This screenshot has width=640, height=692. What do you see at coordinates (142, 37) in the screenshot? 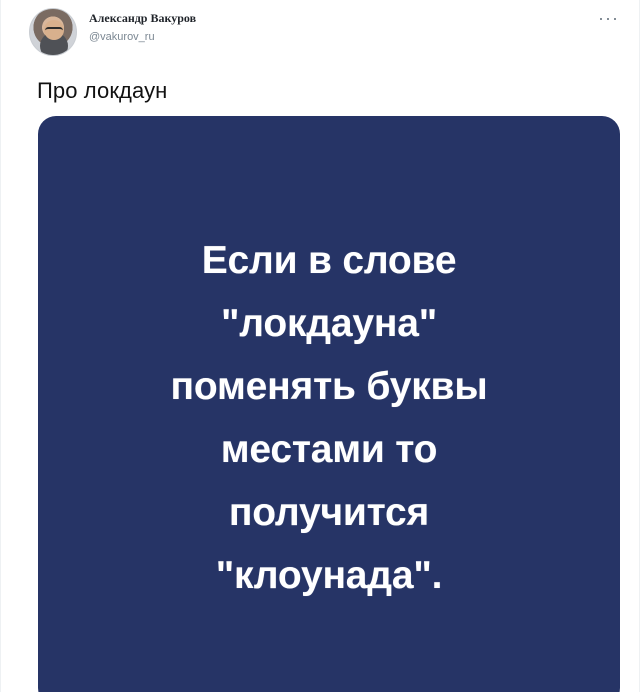
I see `author-handle: @vakurov_ru` at bounding box center [142, 37].